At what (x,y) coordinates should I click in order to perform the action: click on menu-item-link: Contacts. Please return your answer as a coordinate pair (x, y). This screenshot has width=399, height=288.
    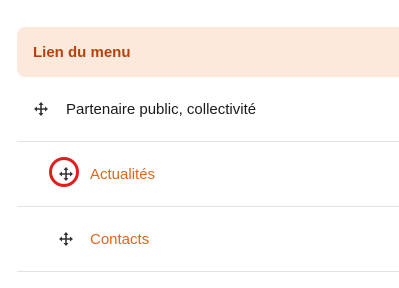
    Looking at the image, I should click on (119, 239).